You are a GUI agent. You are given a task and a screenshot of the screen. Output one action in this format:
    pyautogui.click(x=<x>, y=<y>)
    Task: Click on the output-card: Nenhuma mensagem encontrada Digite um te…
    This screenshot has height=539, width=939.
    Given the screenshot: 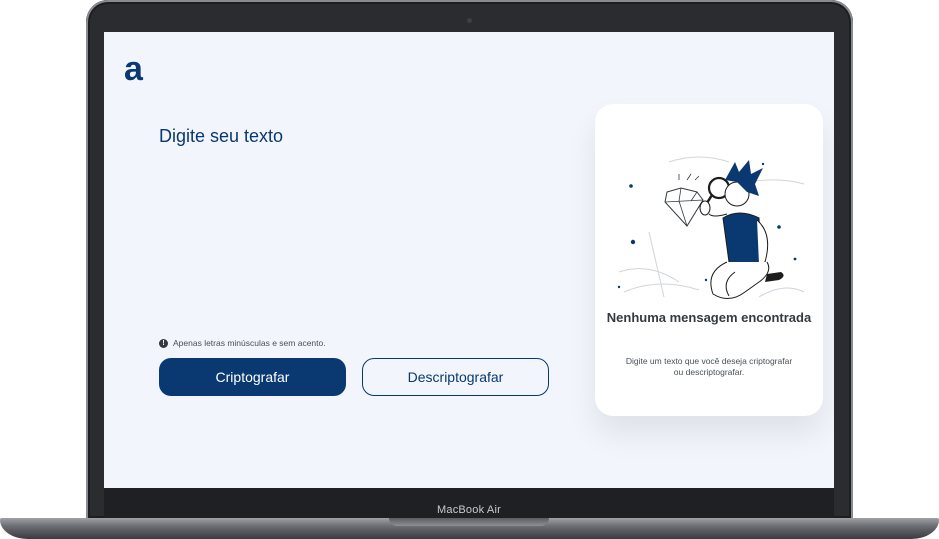 What is the action you would take?
    pyautogui.click(x=709, y=260)
    